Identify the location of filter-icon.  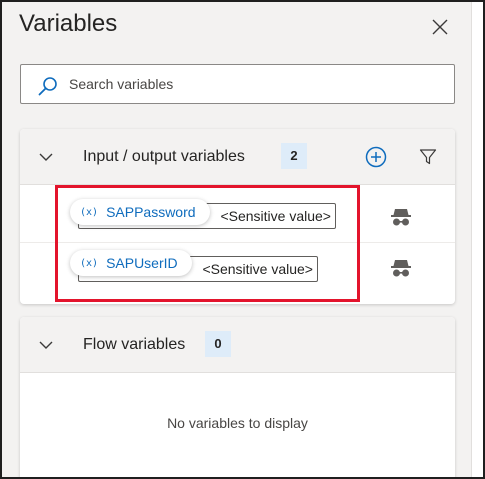
(428, 157).